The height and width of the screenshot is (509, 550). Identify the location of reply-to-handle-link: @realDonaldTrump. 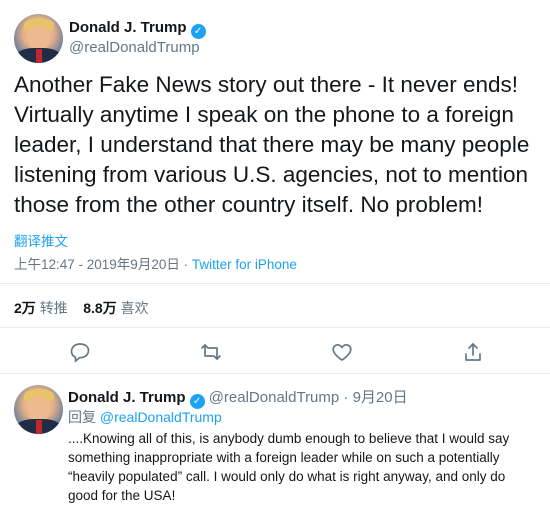
(161, 417).